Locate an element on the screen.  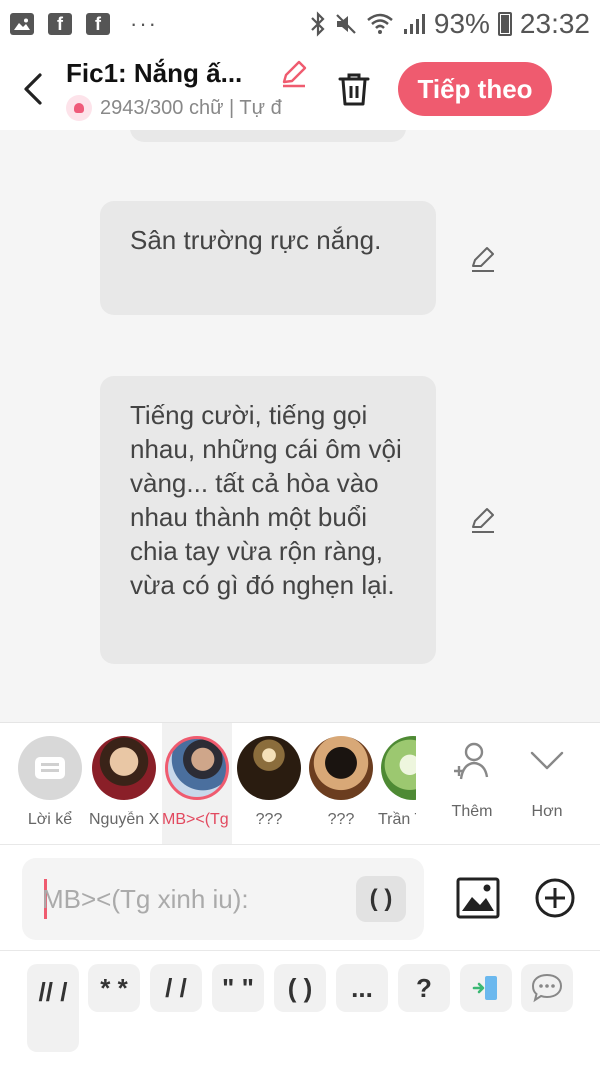
add-content-button is located at coordinates (555, 898).